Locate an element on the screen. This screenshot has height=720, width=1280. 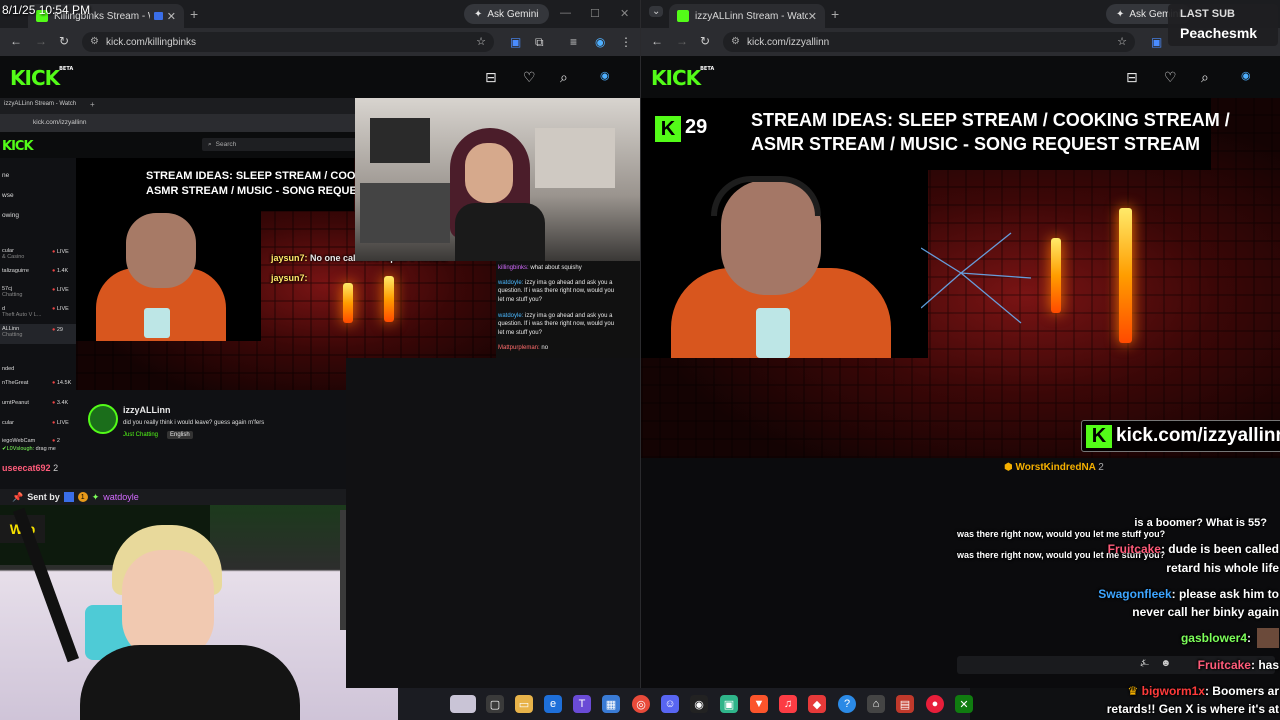
profile-icon: ◉ is located at coordinates (600, 42).